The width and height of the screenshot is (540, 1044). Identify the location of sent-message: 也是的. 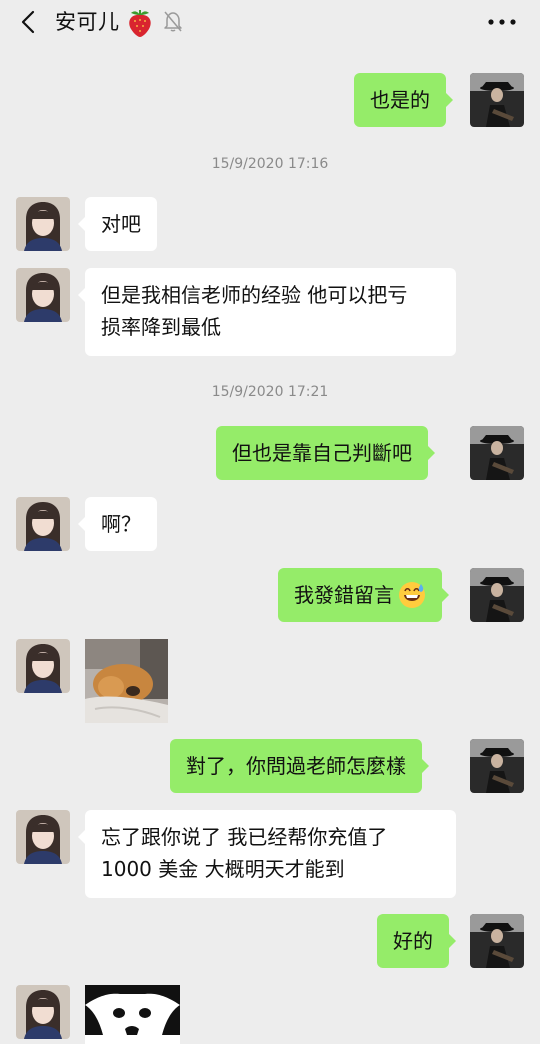
(403, 100).